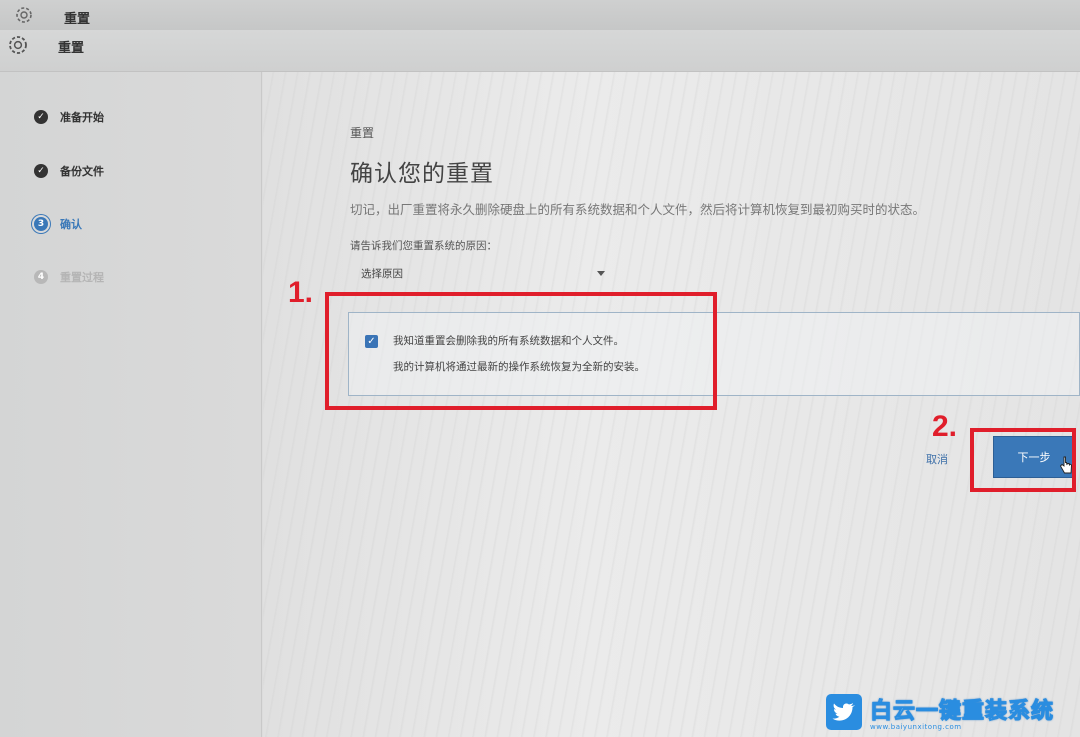 This screenshot has width=1080, height=737. I want to click on step-label: 确认, so click(71, 224).